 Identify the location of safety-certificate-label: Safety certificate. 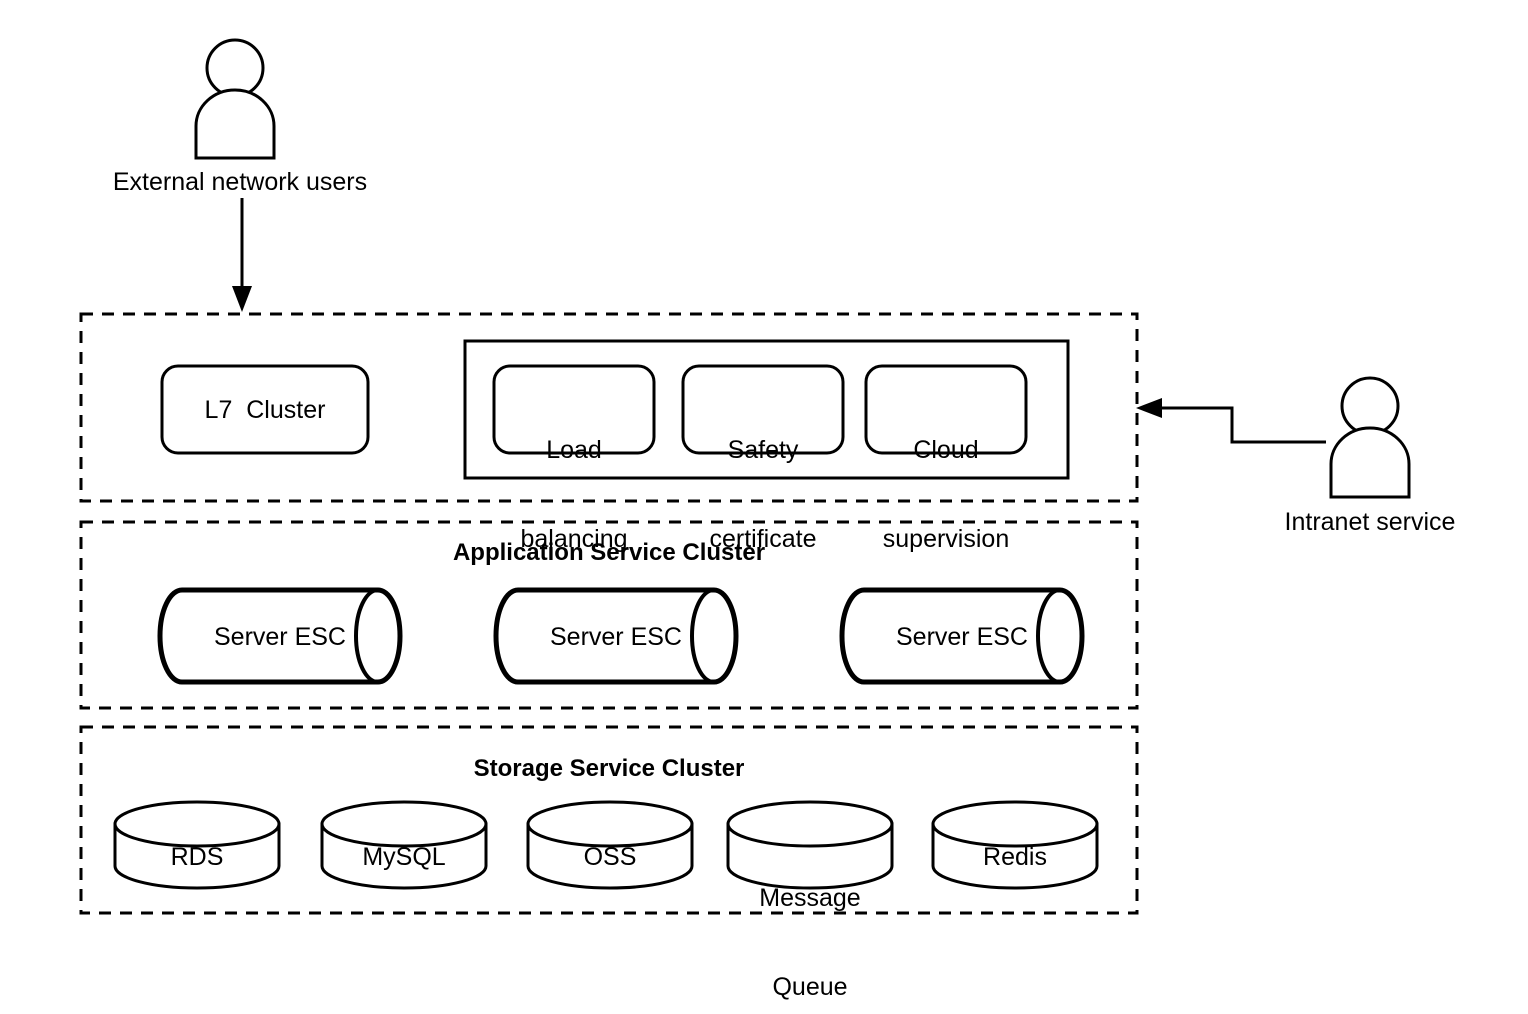
(763, 495).